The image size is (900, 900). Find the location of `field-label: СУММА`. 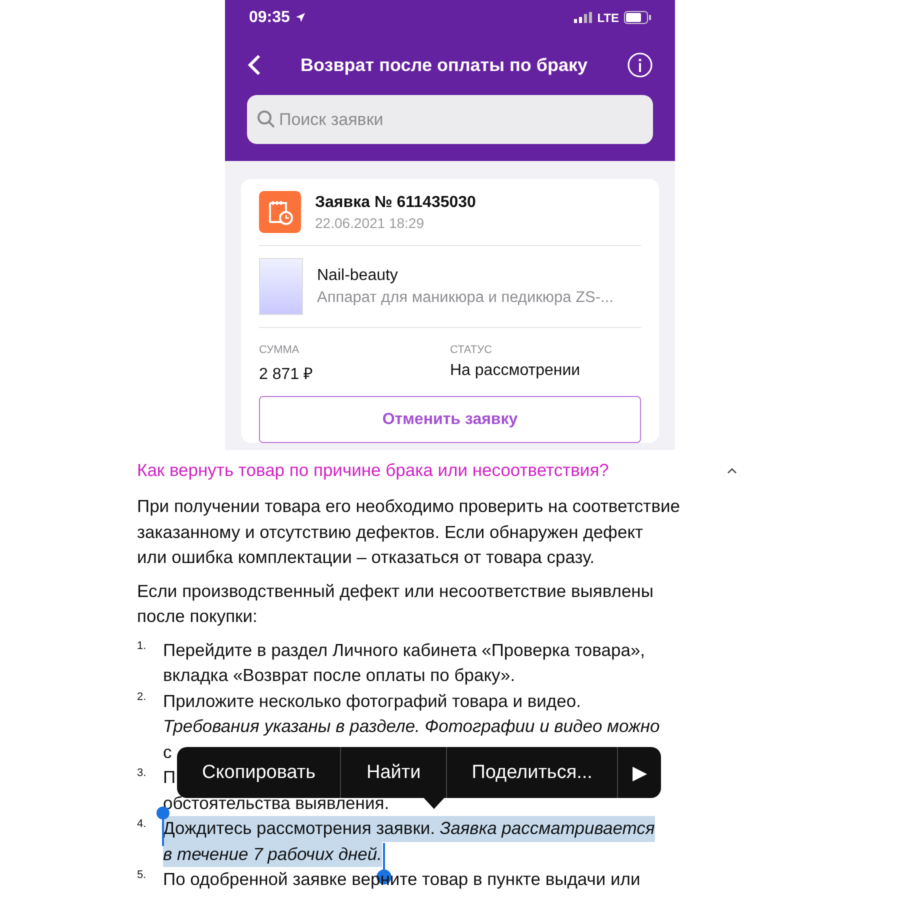

field-label: СУММА is located at coordinates (279, 350).